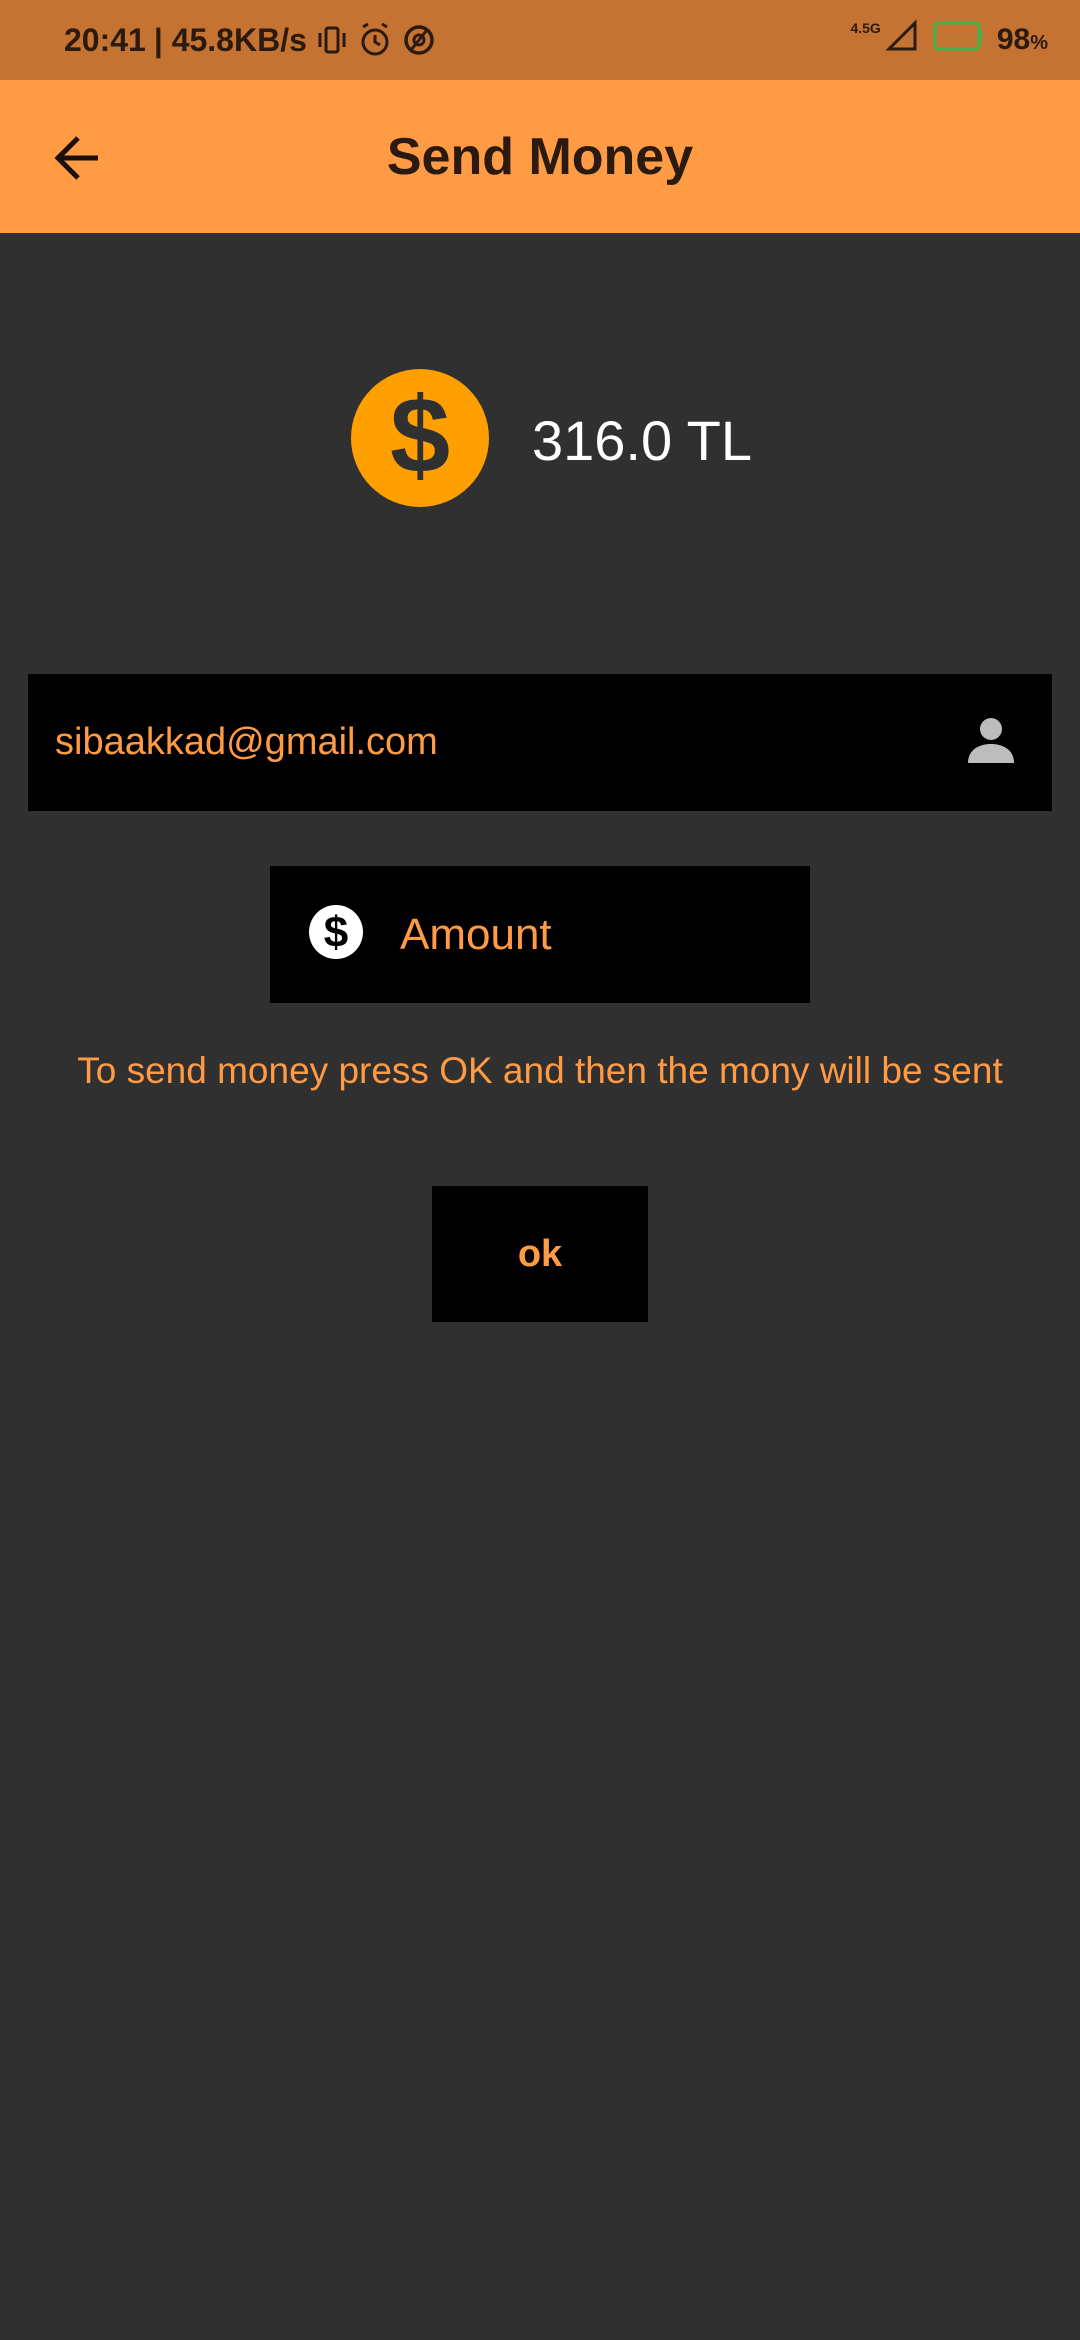 The width and height of the screenshot is (1080, 2340). I want to click on data-saver-icon, so click(419, 40).